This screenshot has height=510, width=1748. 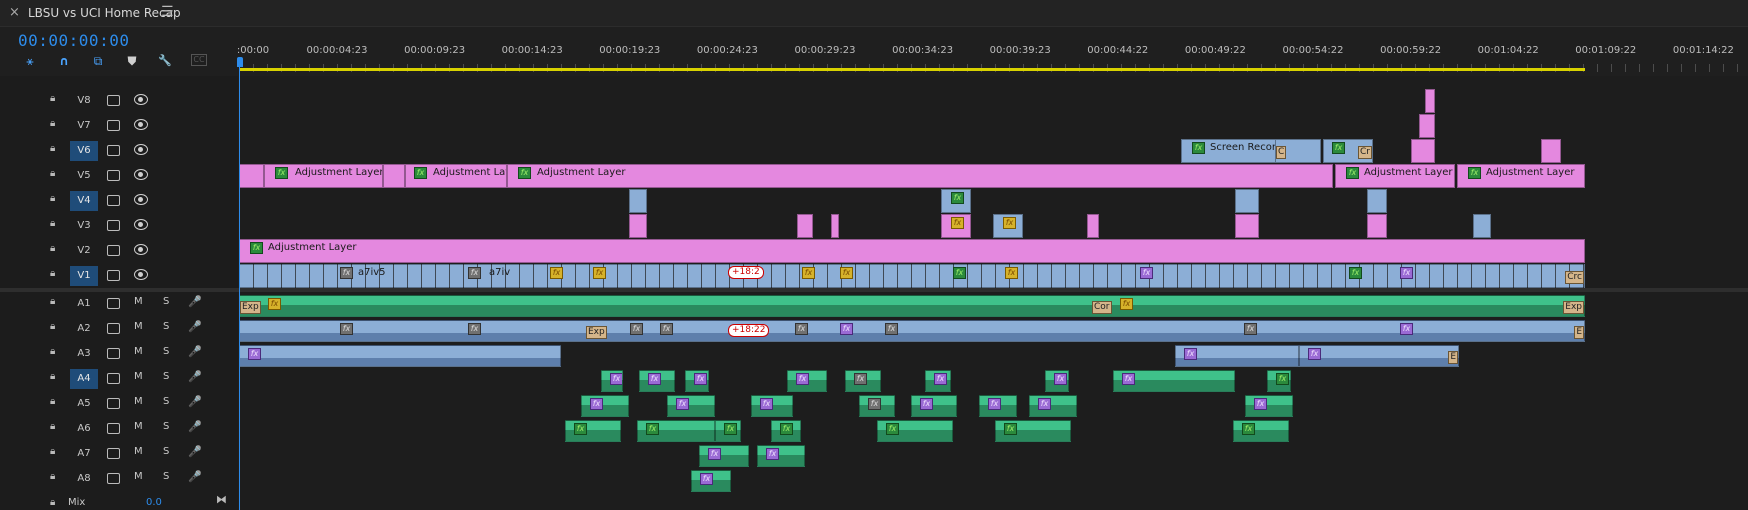 What do you see at coordinates (84, 151) in the screenshot?
I see `track-target-v6: V6` at bounding box center [84, 151].